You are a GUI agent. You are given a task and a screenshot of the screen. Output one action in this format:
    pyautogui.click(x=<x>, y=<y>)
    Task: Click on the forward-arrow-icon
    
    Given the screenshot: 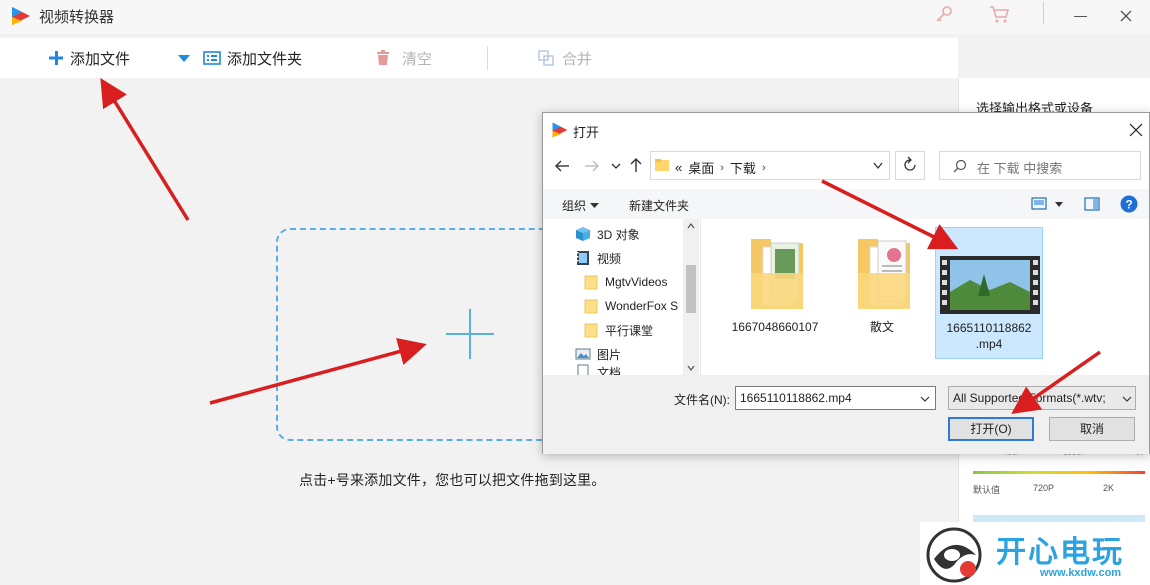 What is the action you would take?
    pyautogui.click(x=592, y=166)
    